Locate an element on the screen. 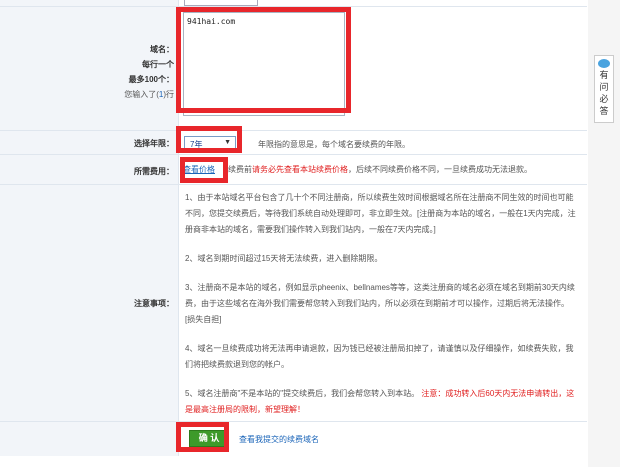  fee-note: 续费前请务必先查看本站续费价格，后续不同续费价格不同，一旦续费成功无法退款。 is located at coordinates (380, 169).